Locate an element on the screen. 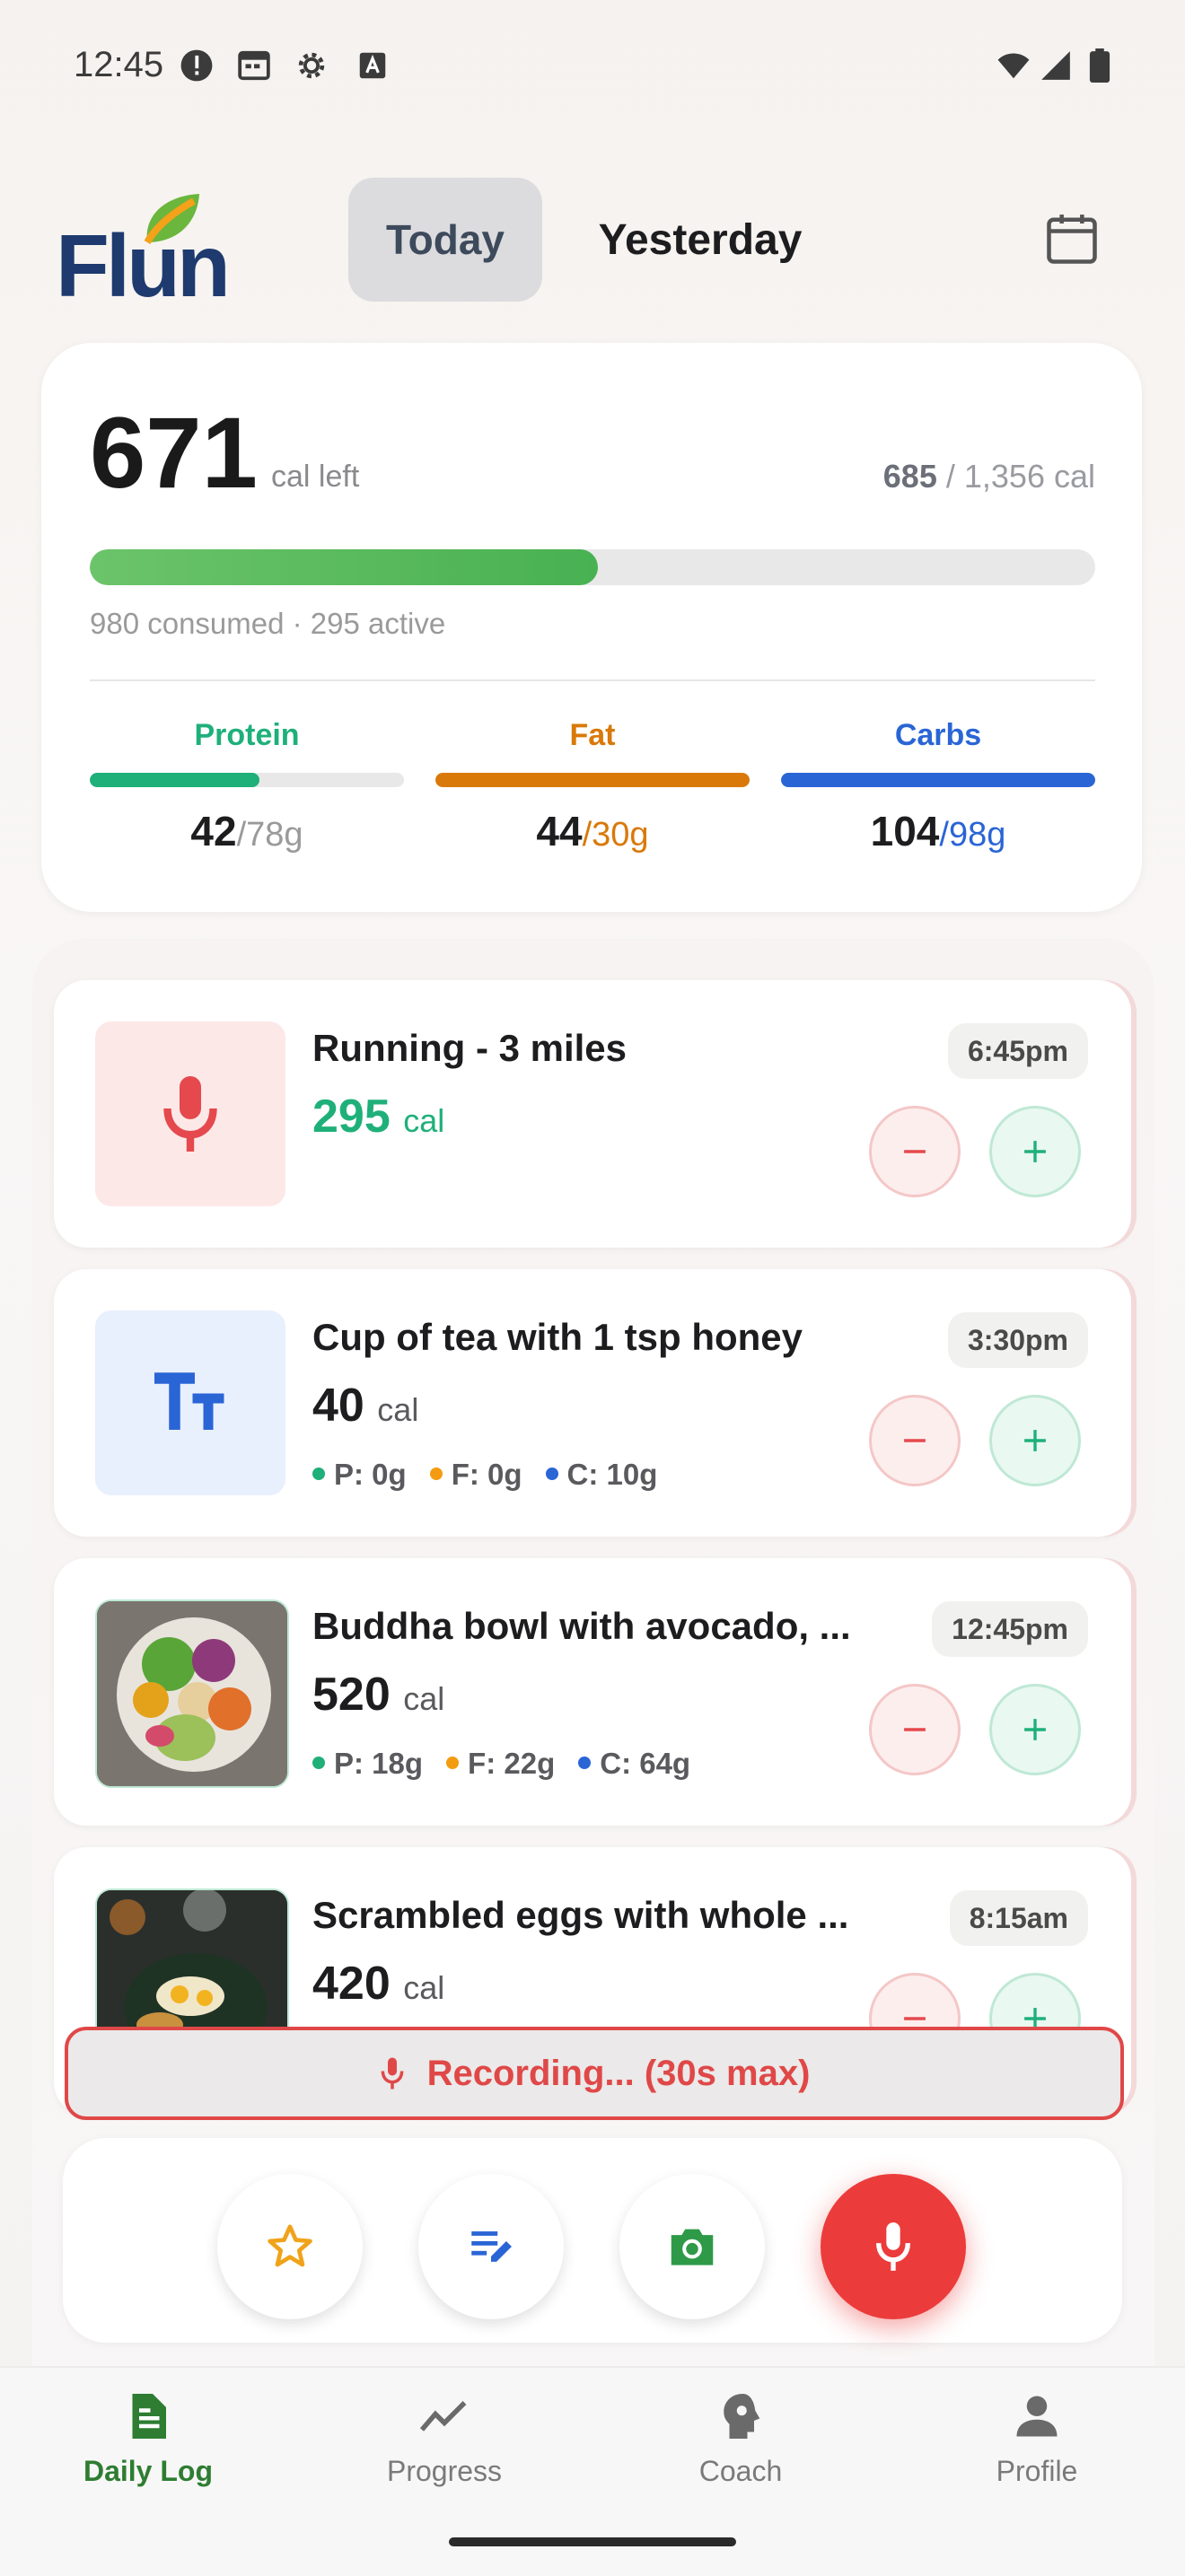  wifi-icon is located at coordinates (1013, 66).